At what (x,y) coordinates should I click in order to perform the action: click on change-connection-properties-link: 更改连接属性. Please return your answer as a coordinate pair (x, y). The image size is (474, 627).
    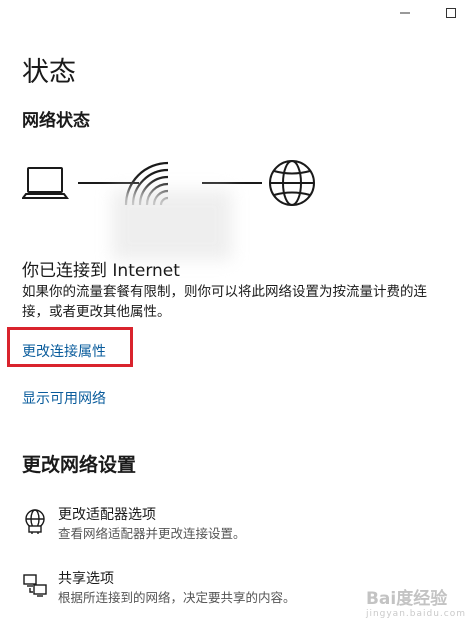
    Looking at the image, I should click on (64, 351).